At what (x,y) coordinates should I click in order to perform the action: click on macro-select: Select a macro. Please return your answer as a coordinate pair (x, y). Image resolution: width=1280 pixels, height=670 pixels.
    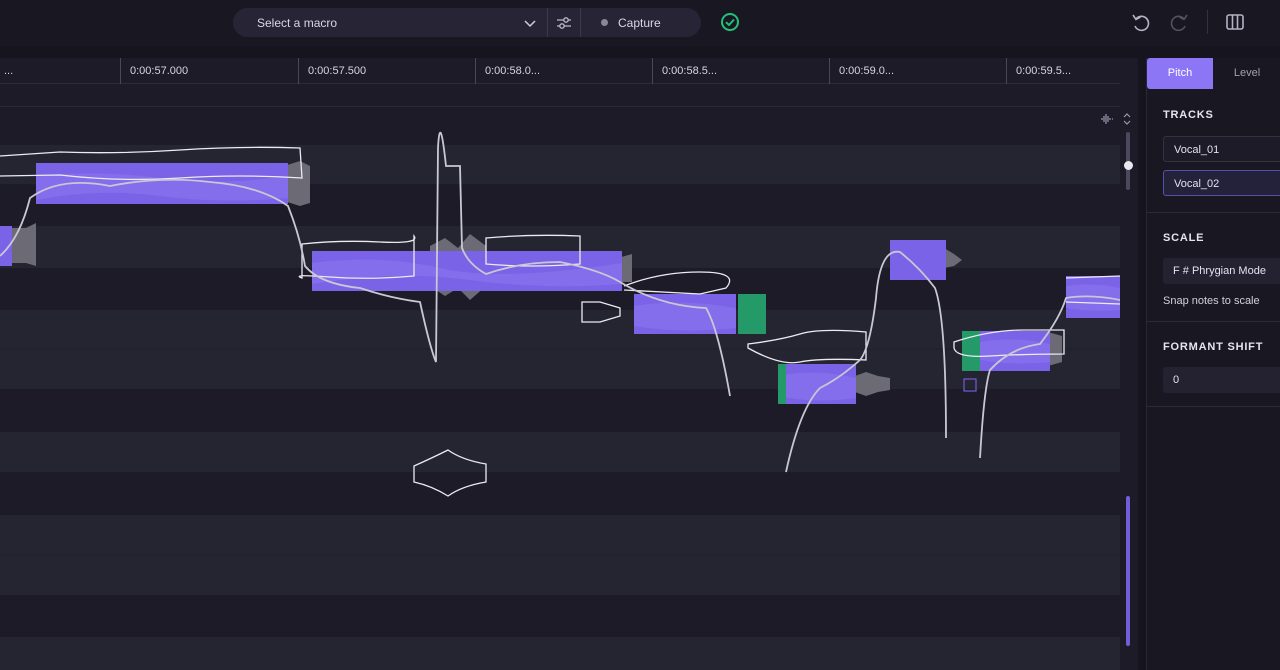
    Looking at the image, I should click on (390, 22).